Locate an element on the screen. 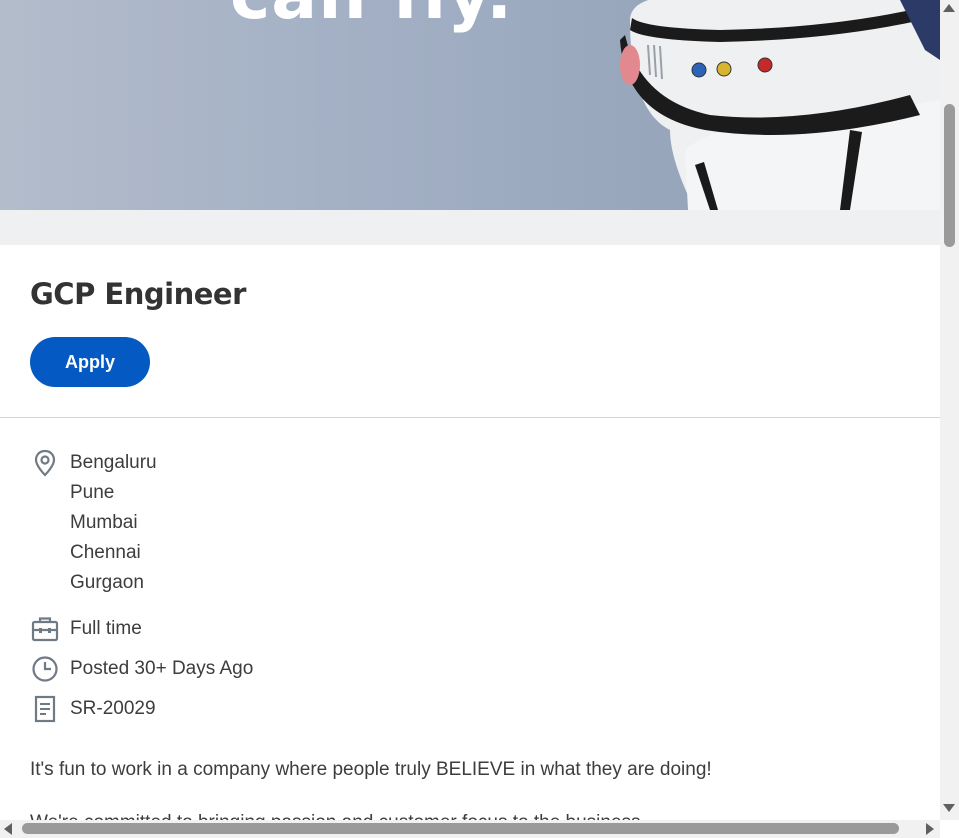 The width and height of the screenshot is (959, 838). location-pin-icon is located at coordinates (45, 463).